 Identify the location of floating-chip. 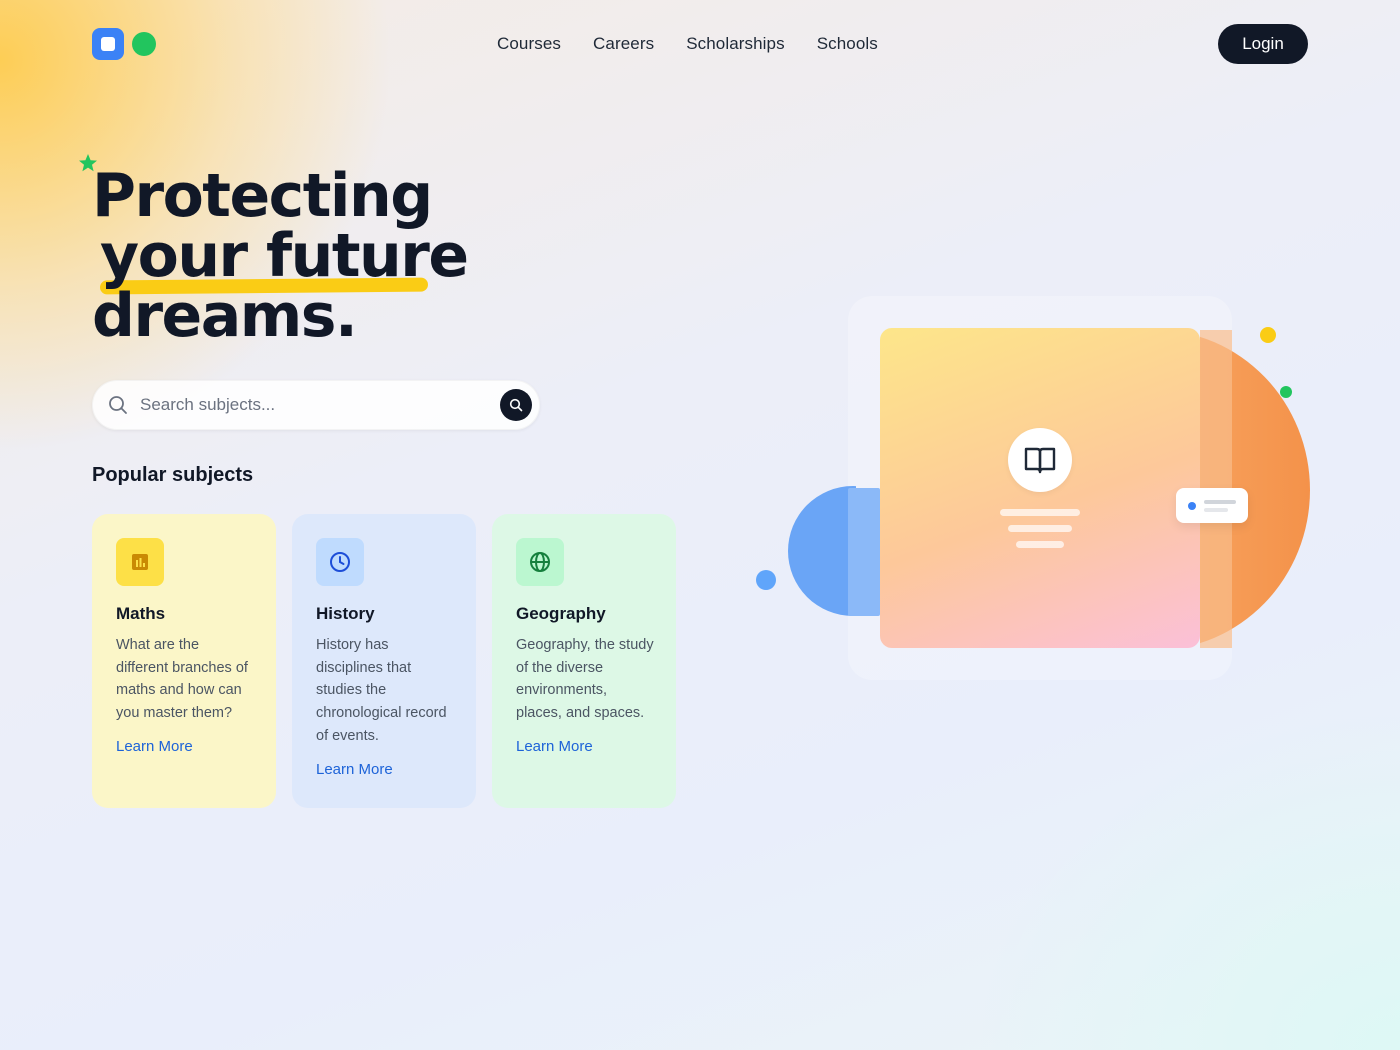
(1212, 505).